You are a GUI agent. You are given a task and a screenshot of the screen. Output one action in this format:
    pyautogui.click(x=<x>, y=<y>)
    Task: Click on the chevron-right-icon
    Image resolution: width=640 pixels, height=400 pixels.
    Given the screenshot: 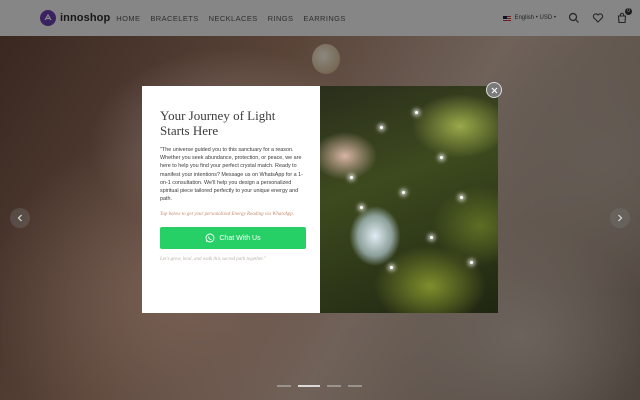 What is the action you would take?
    pyautogui.click(x=620, y=218)
    